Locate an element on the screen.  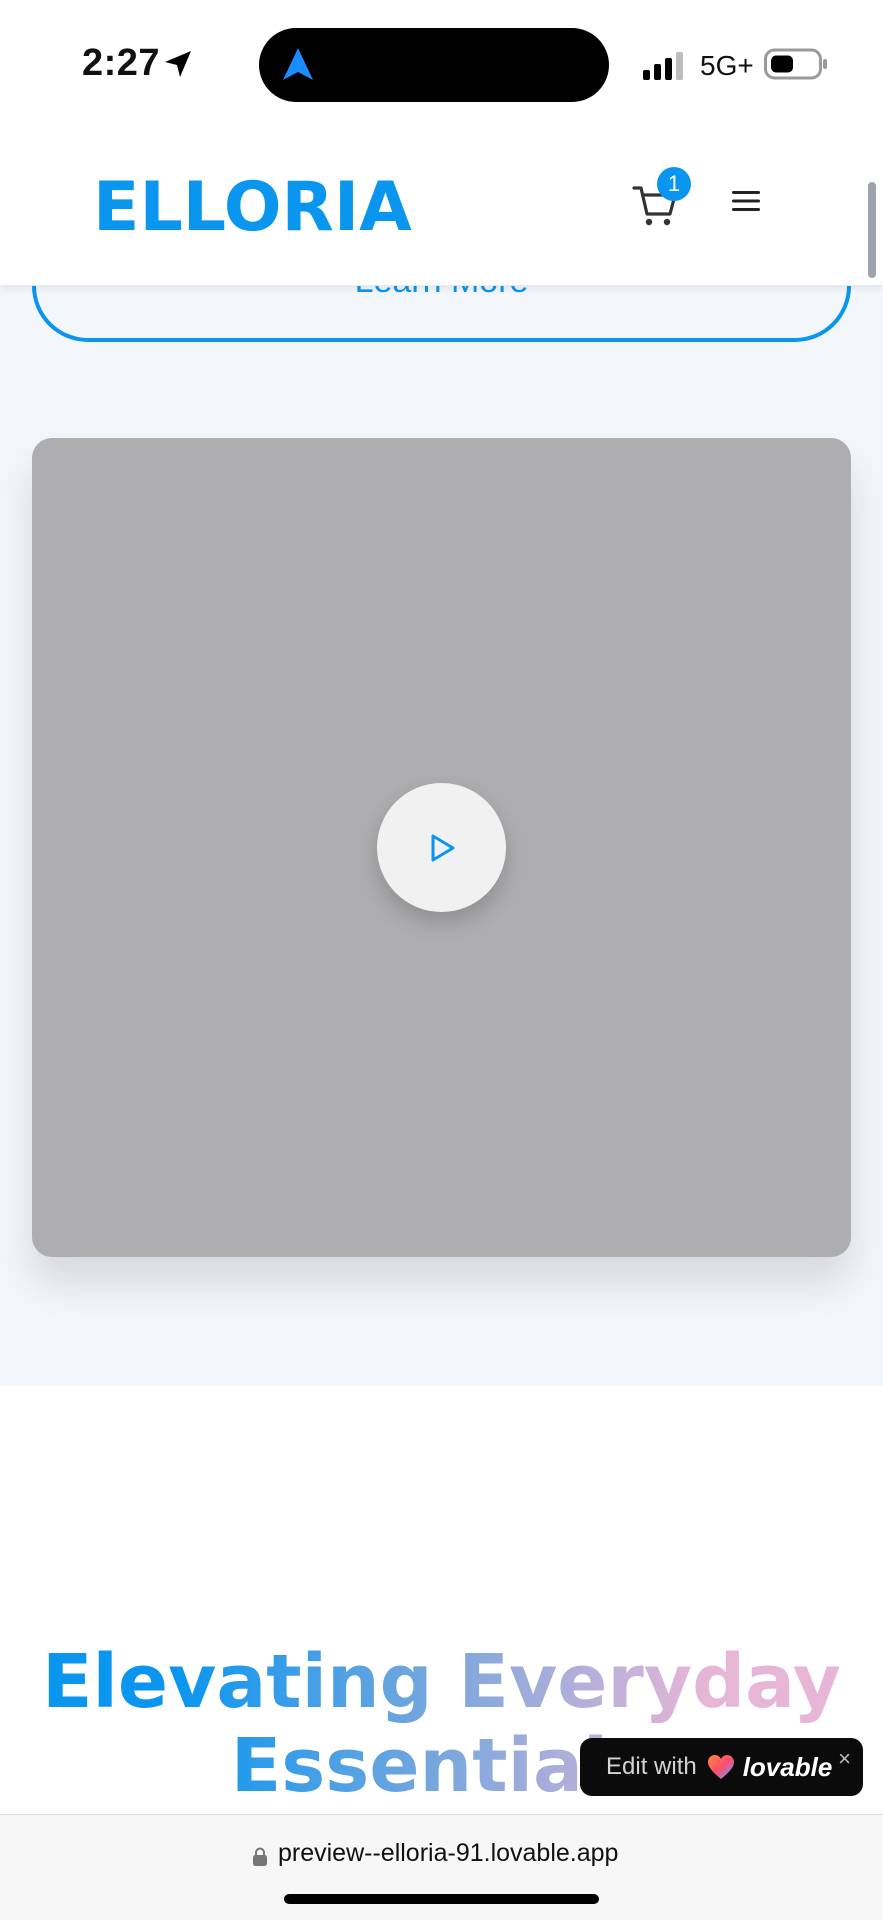
url-text: preview--elloria-91.lovable.app is located at coordinates (448, 1853).